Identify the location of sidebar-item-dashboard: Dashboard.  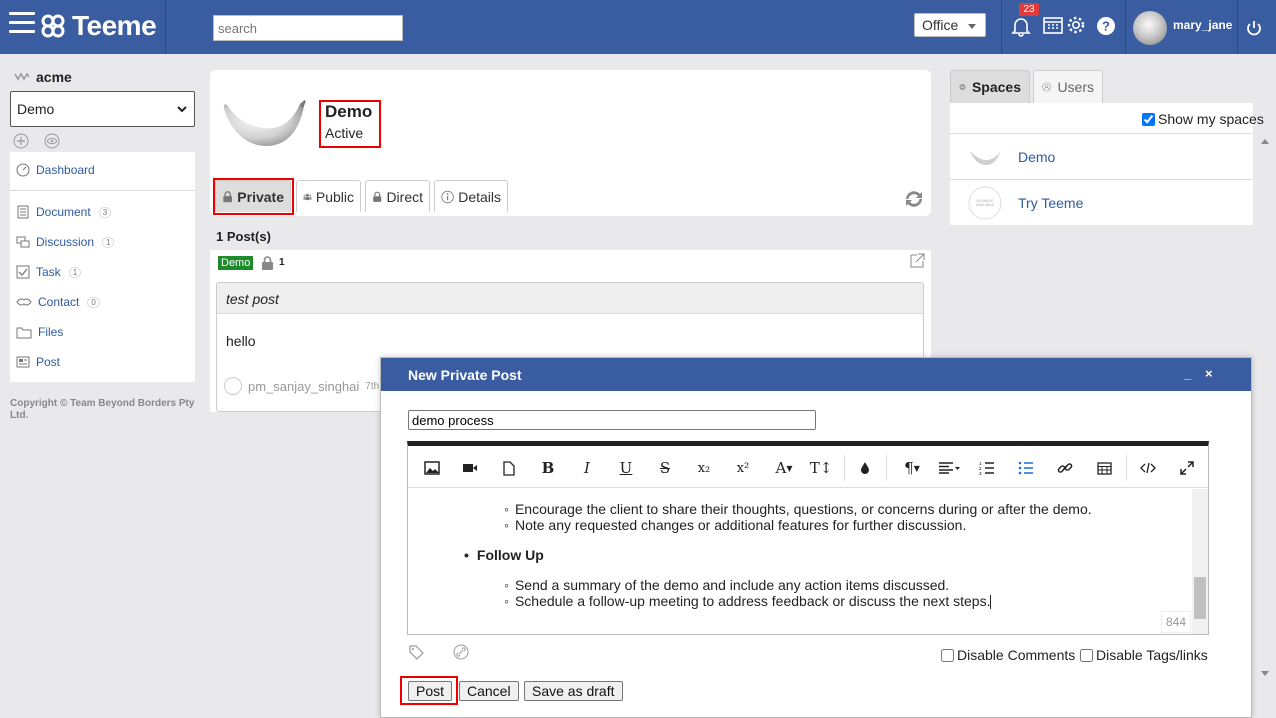
(55, 170).